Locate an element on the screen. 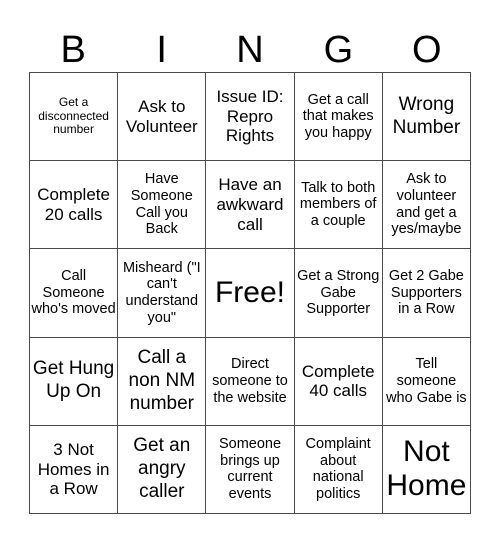  cell-text: Talk to both members of a couple is located at coordinates (338, 204).